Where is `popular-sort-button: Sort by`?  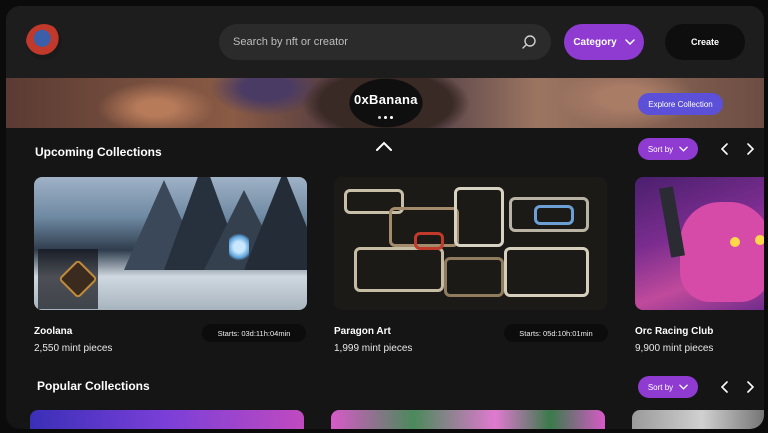 popular-sort-button: Sort by is located at coordinates (668, 387).